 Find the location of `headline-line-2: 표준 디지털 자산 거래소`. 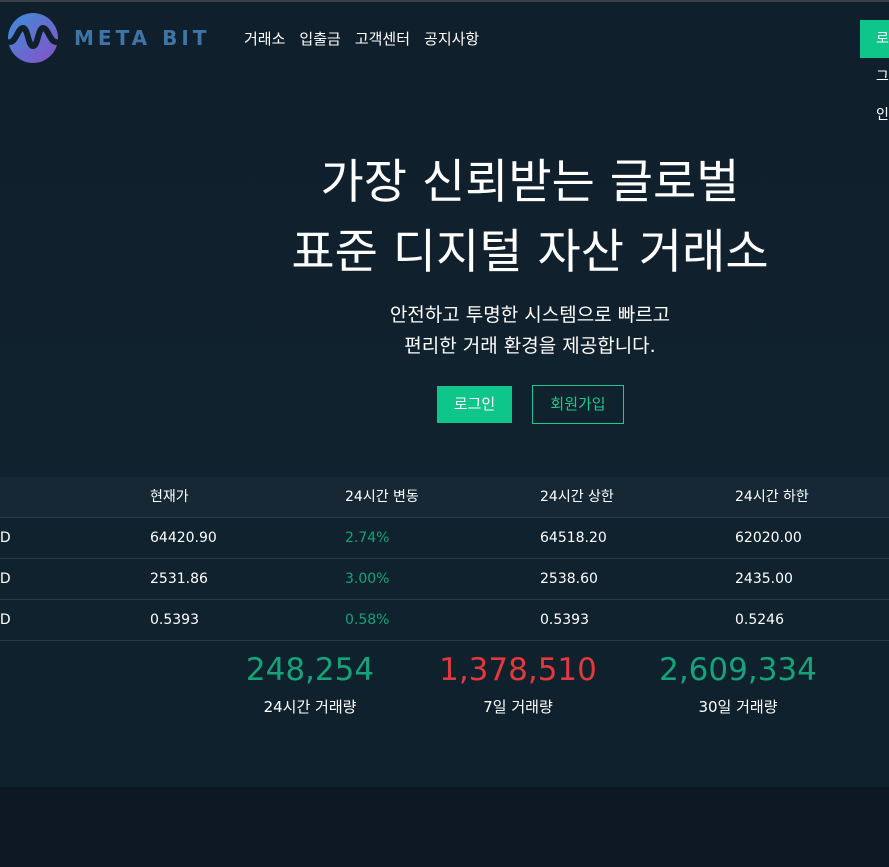

headline-line-2: 표준 디지털 자산 거래소 is located at coordinates (530, 252).